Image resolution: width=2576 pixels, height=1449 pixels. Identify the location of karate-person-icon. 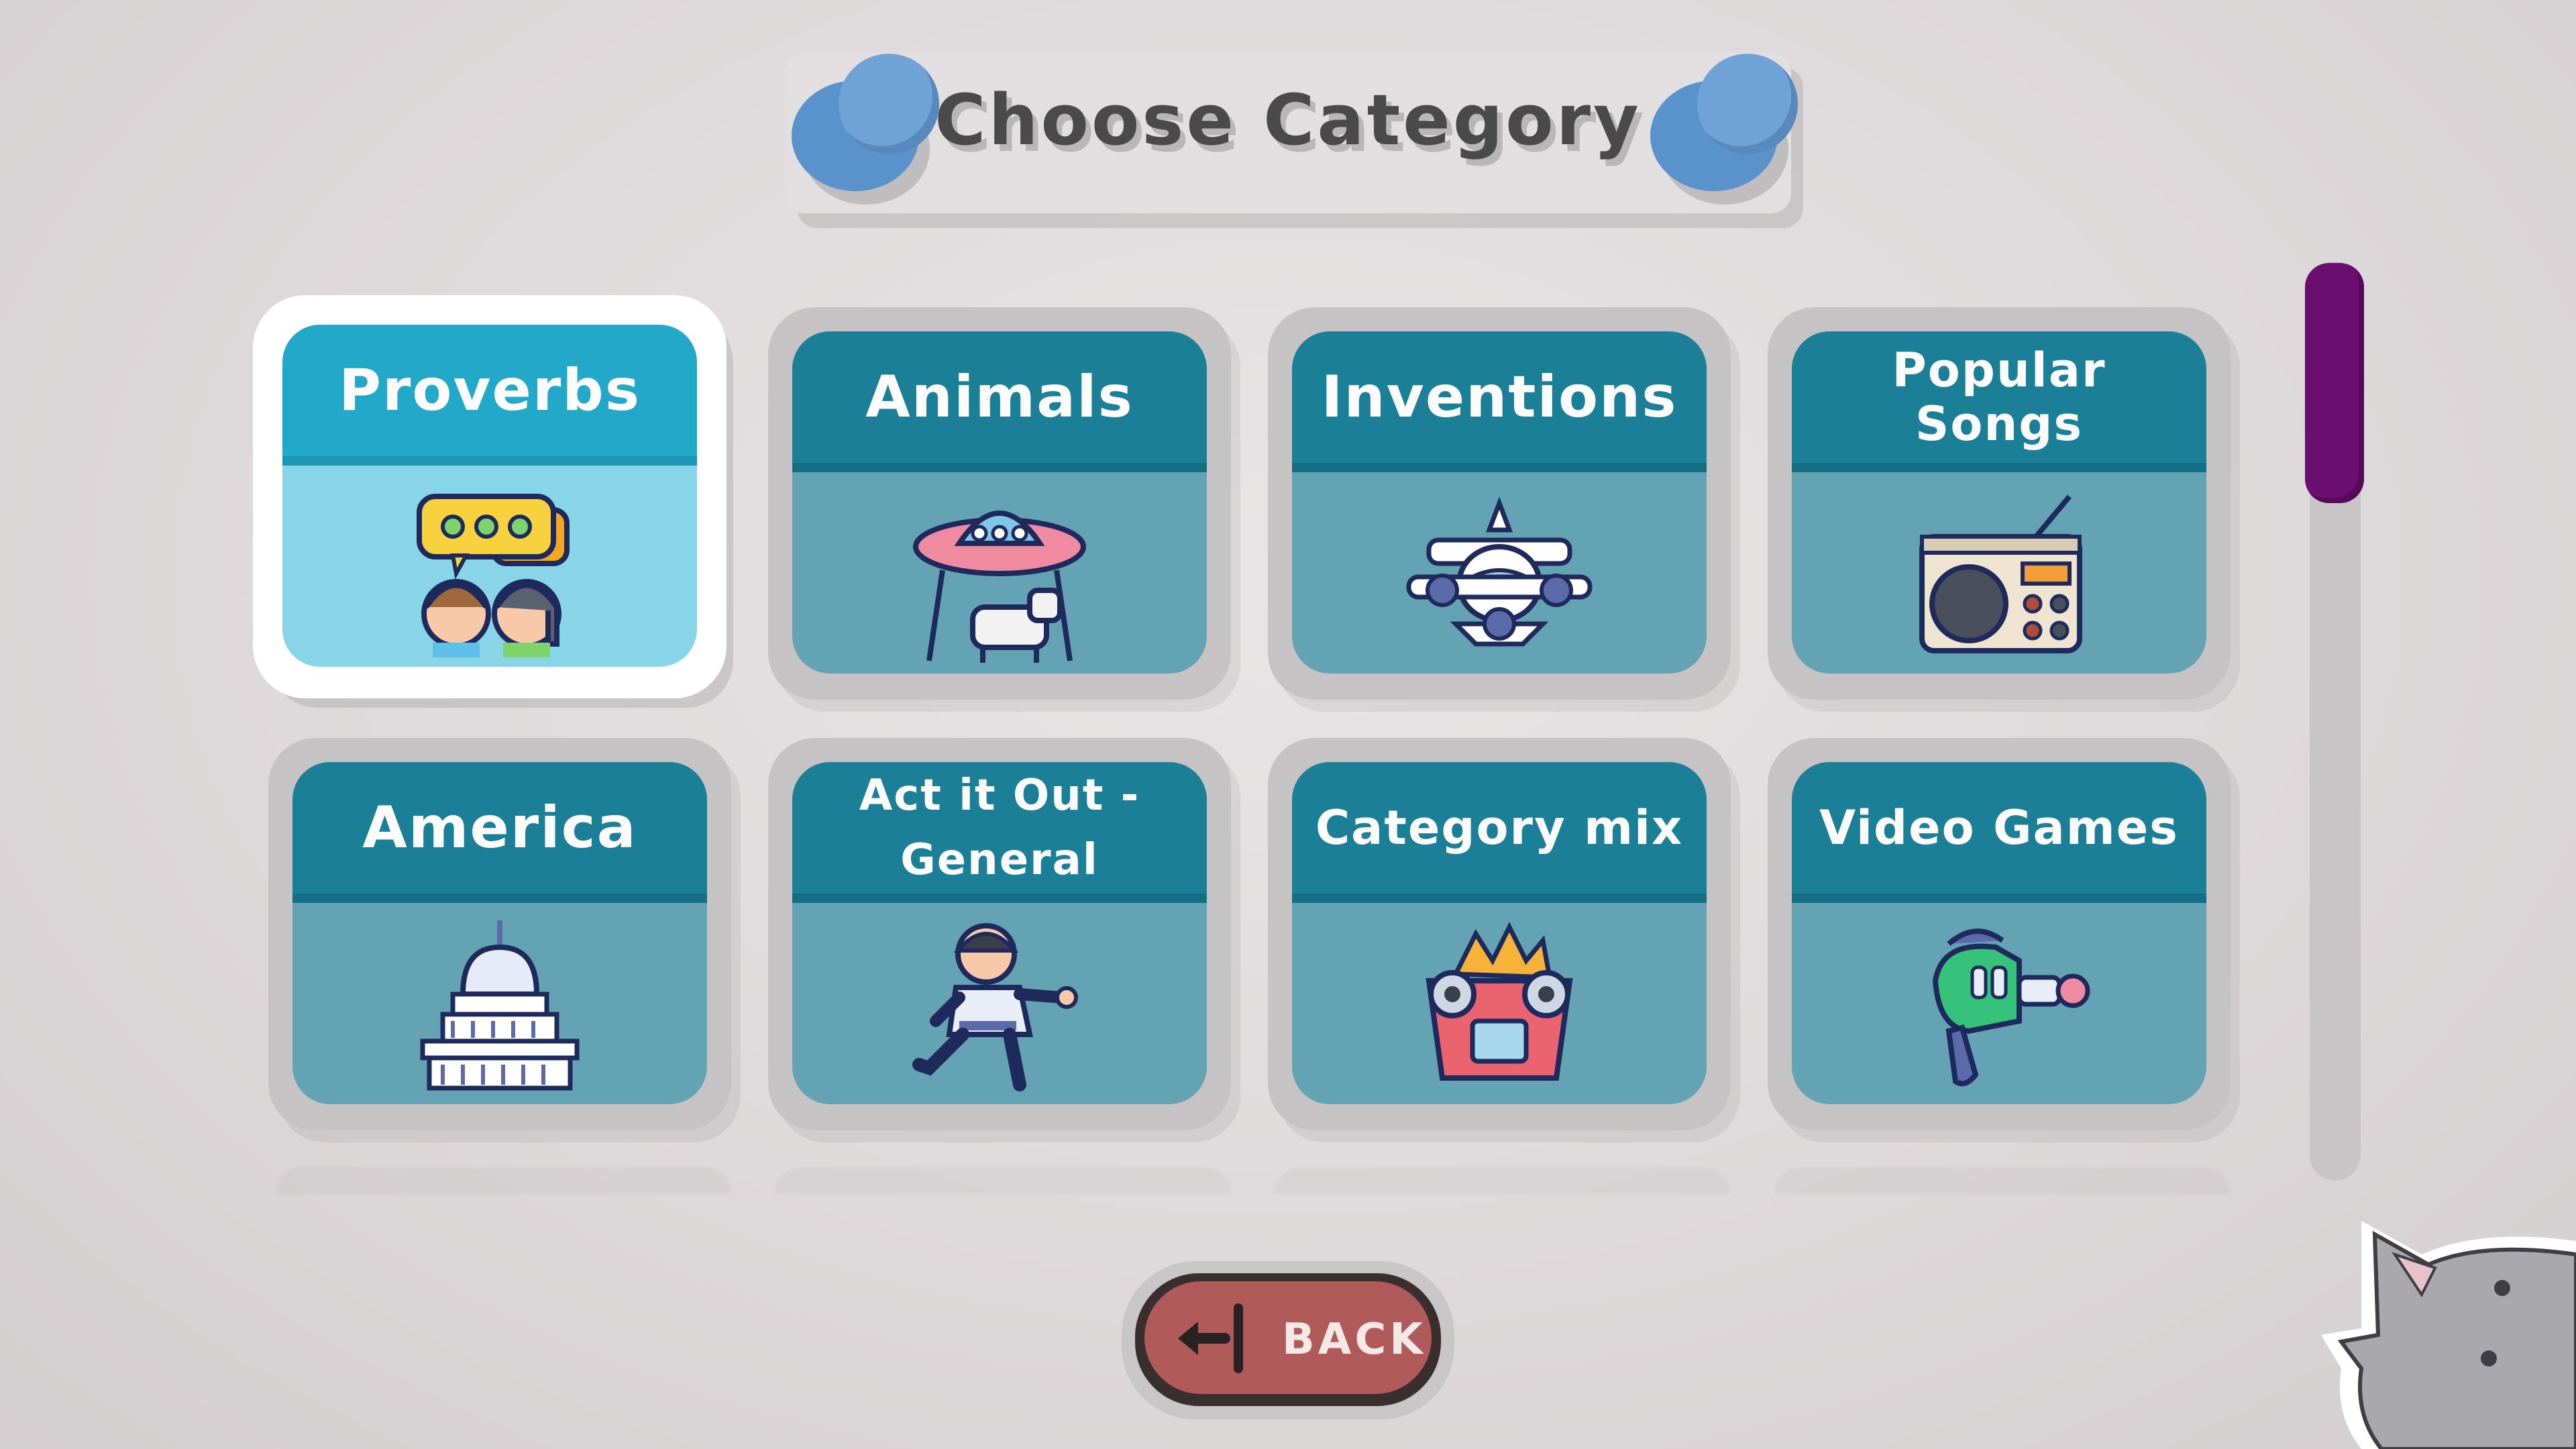
(995, 1007).